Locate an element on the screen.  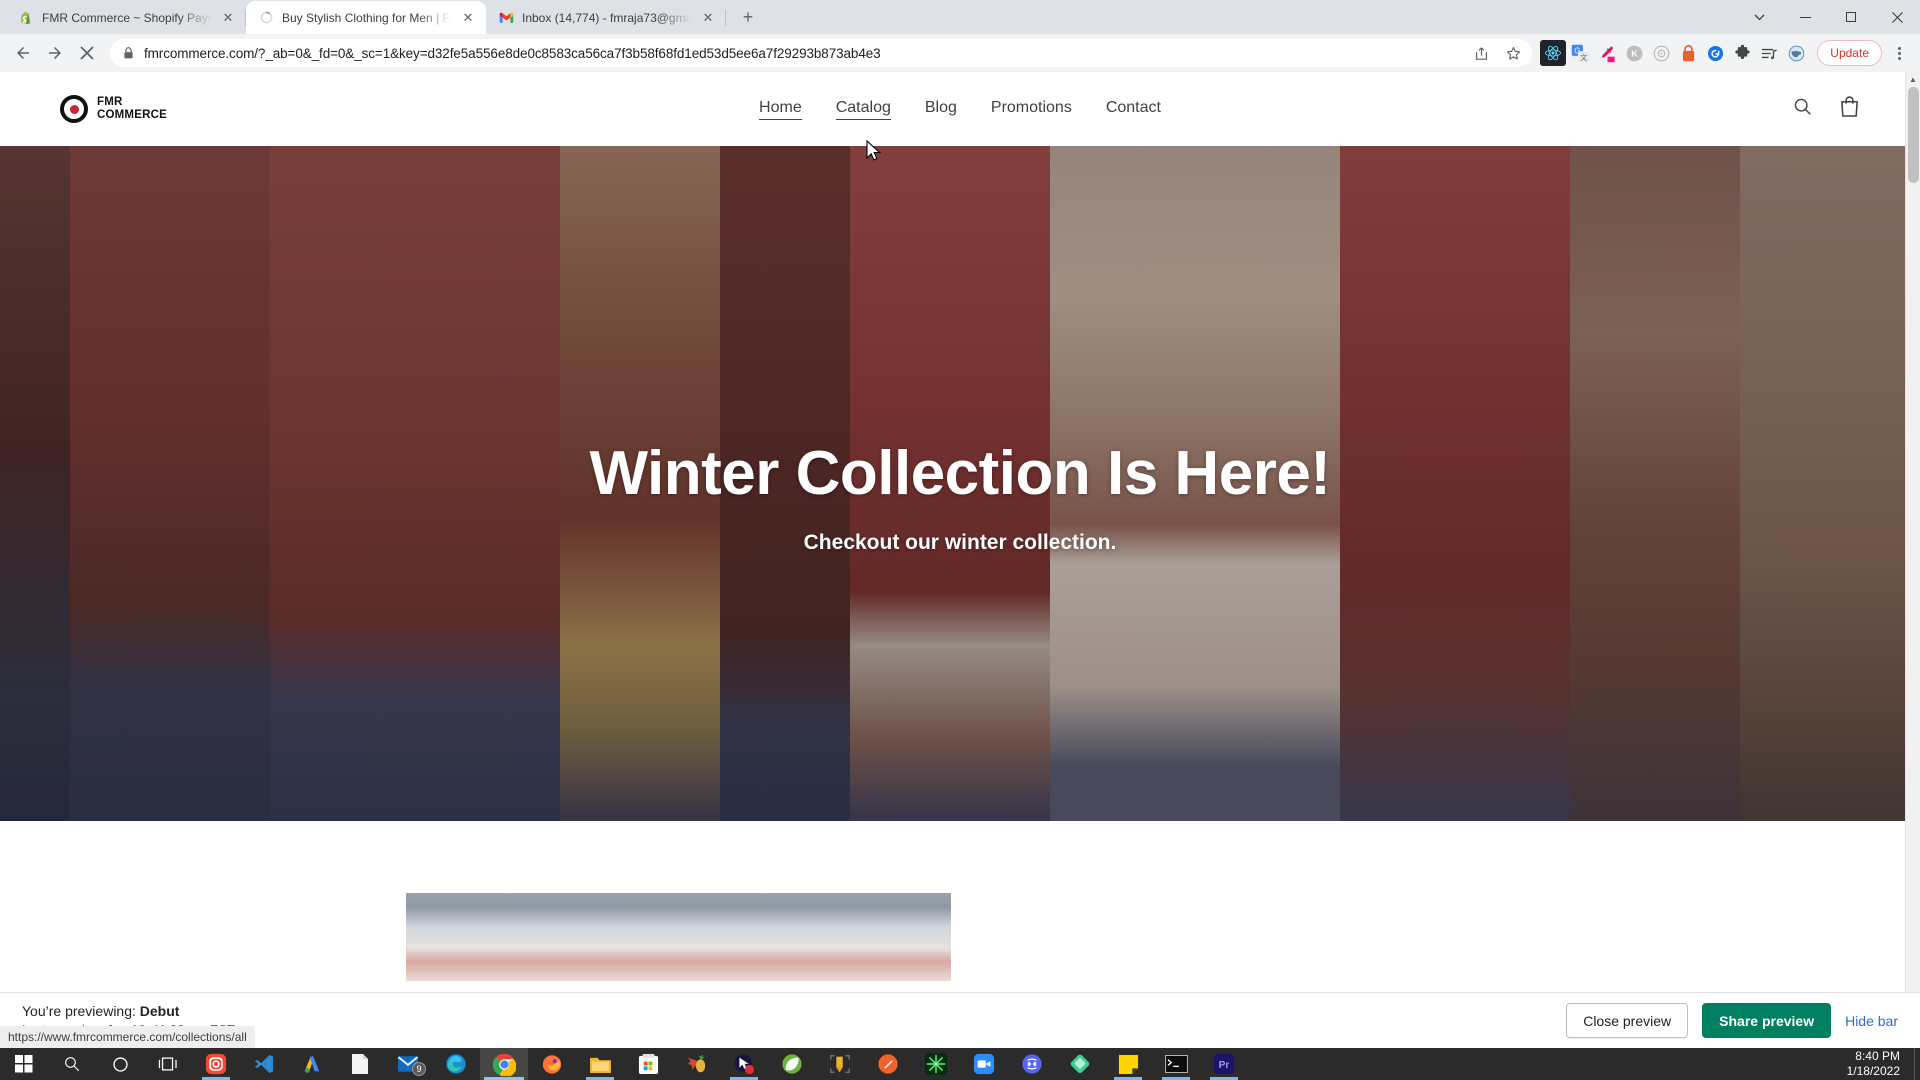
start-button is located at coordinates (24, 1064).